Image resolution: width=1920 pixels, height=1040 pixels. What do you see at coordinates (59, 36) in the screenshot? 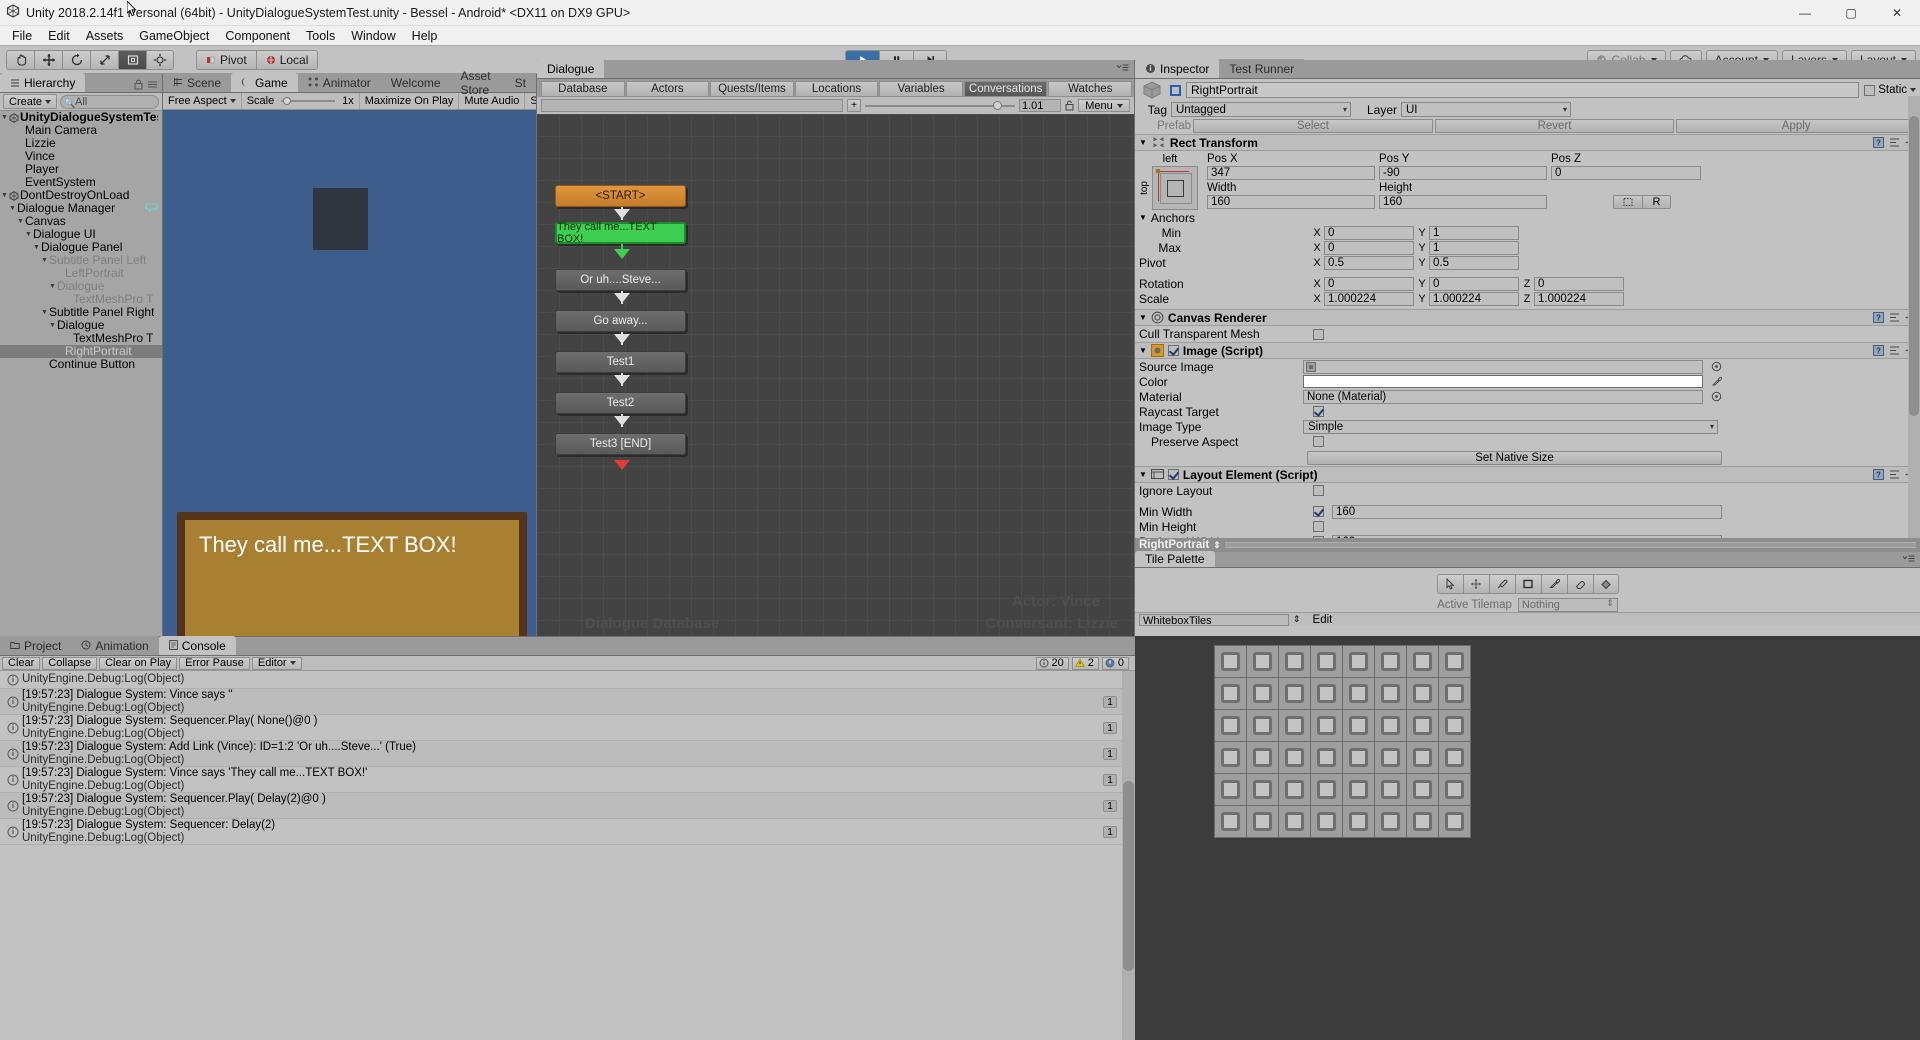
I see `menu-edit: Edit` at bounding box center [59, 36].